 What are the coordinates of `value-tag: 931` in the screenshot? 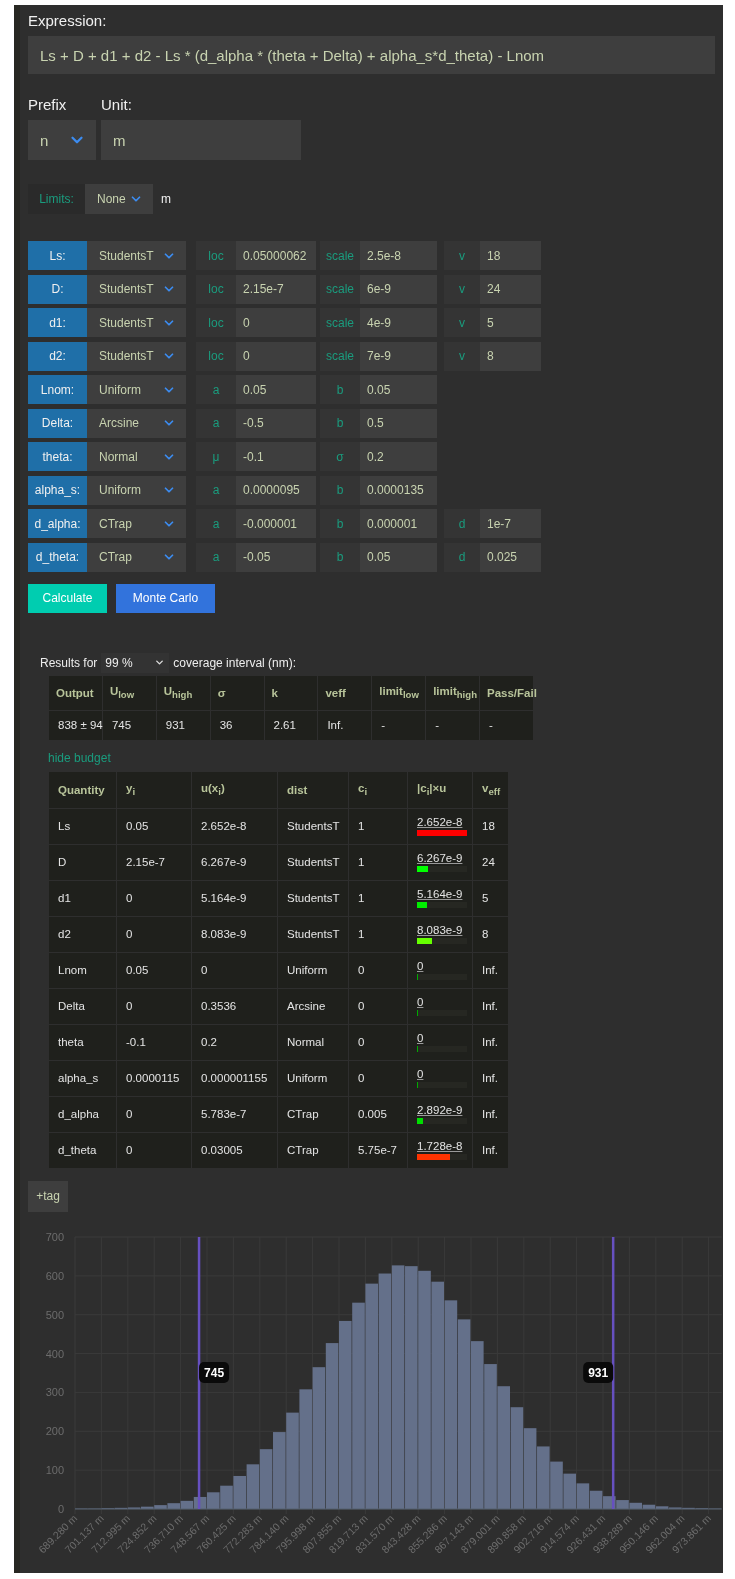 It's located at (598, 1372).